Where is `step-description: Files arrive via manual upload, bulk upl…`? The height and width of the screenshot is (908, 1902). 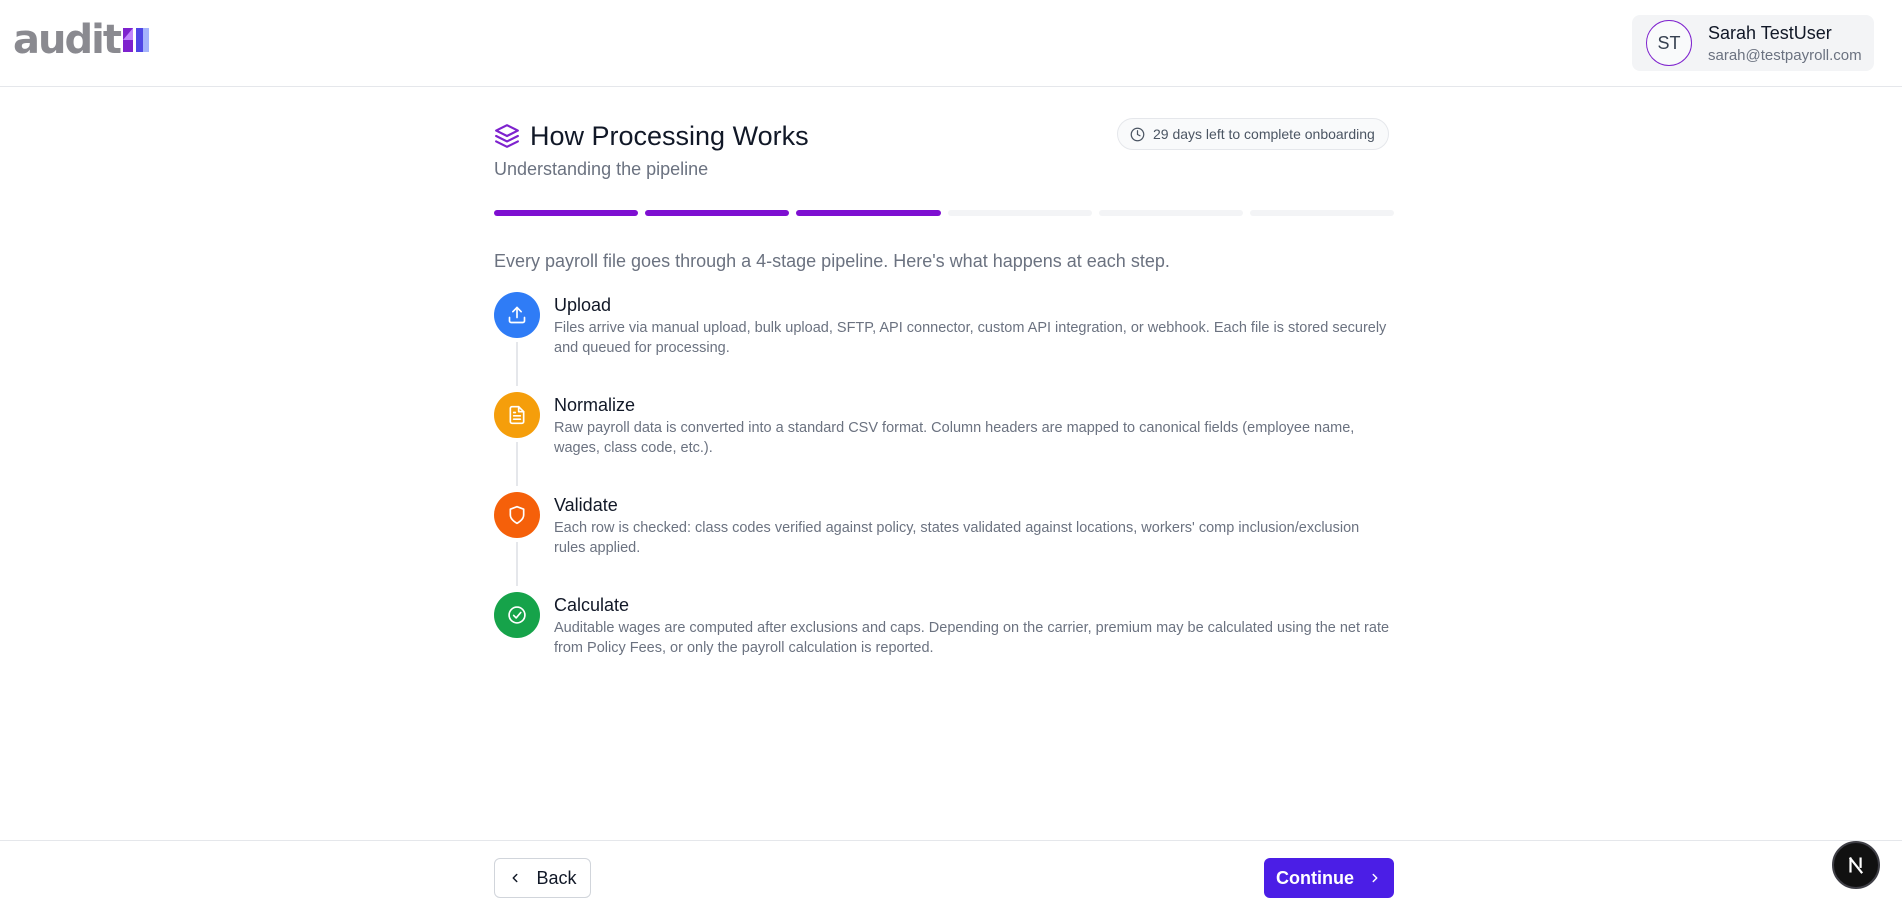 step-description: Files arrive via manual upload, bulk upl… is located at coordinates (970, 338).